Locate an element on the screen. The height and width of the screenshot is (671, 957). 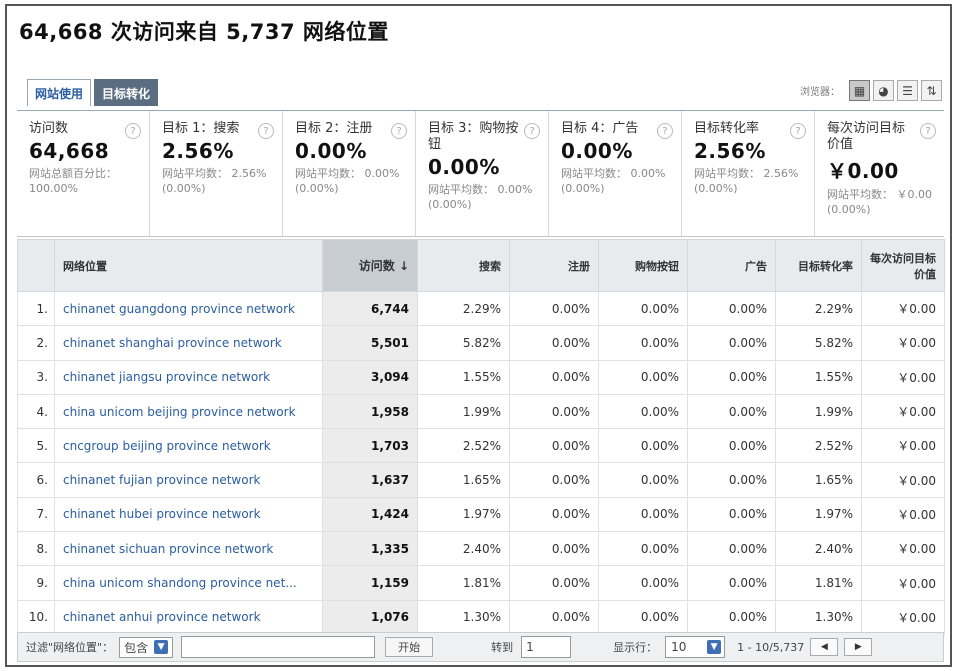
visits-cell: 1,335 is located at coordinates (370, 549).